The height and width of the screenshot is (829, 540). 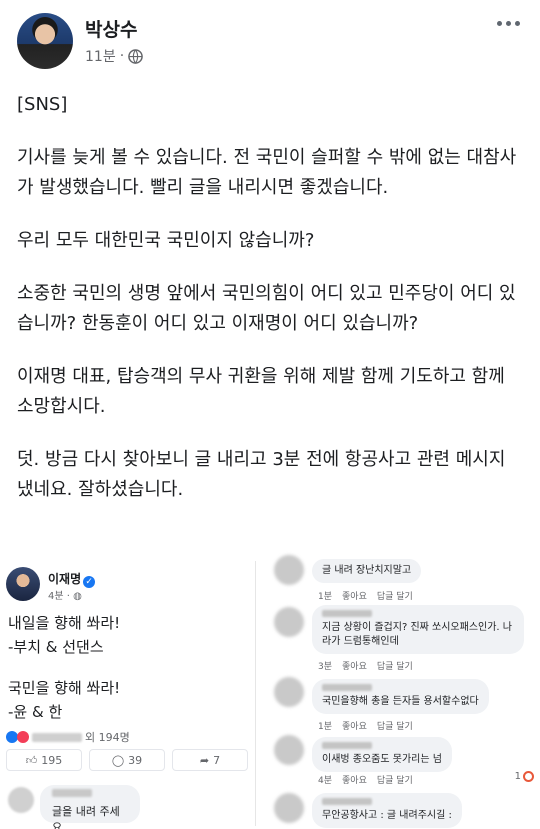 What do you see at coordinates (65, 579) in the screenshot?
I see `capture-author-label: 이재명` at bounding box center [65, 579].